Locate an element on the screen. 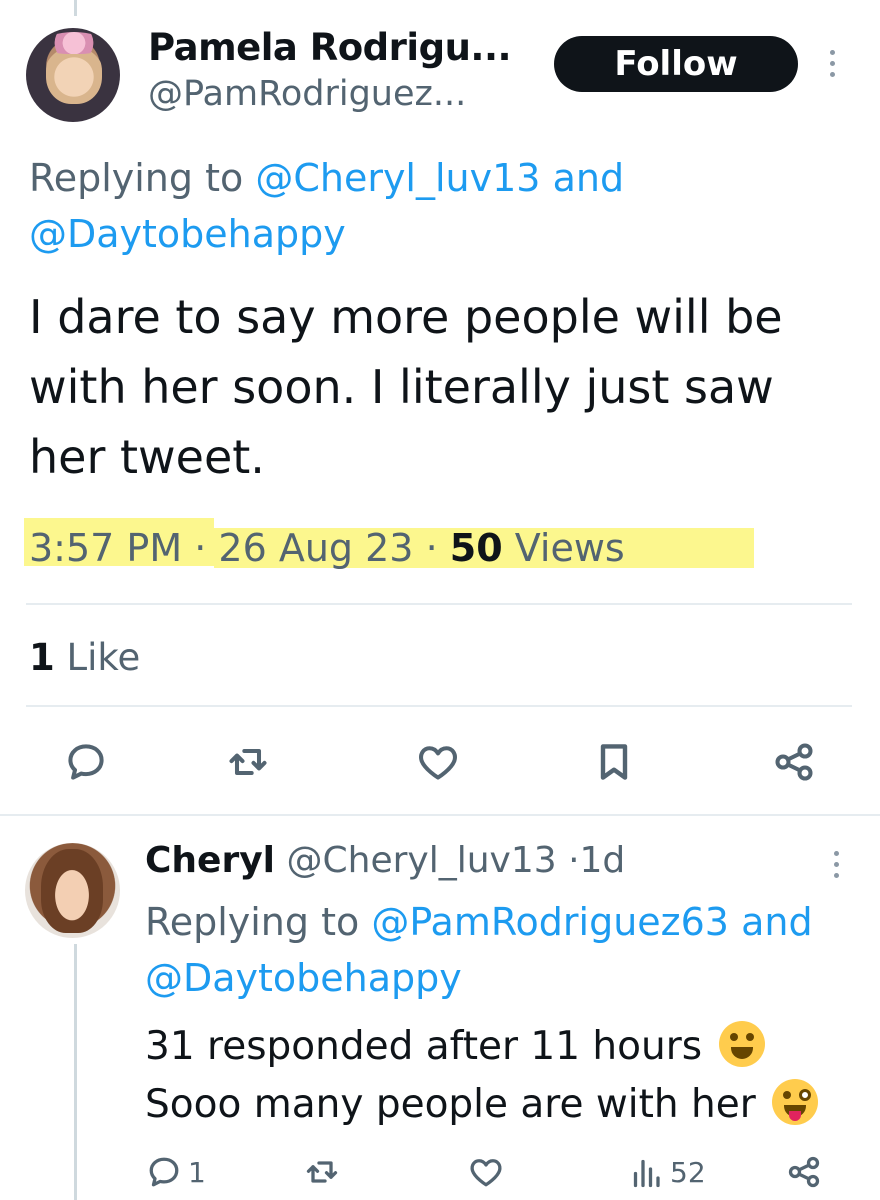 This screenshot has width=880, height=1200. avatar-cheryl is located at coordinates (72, 890).